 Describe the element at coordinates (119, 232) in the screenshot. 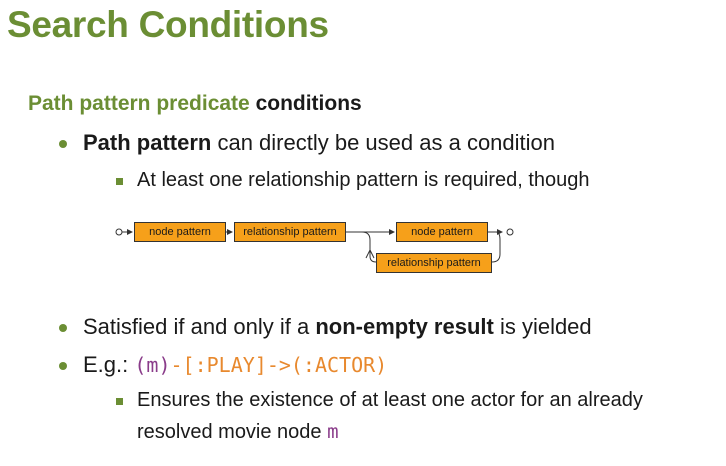

I see `diagram-start-circle` at that location.